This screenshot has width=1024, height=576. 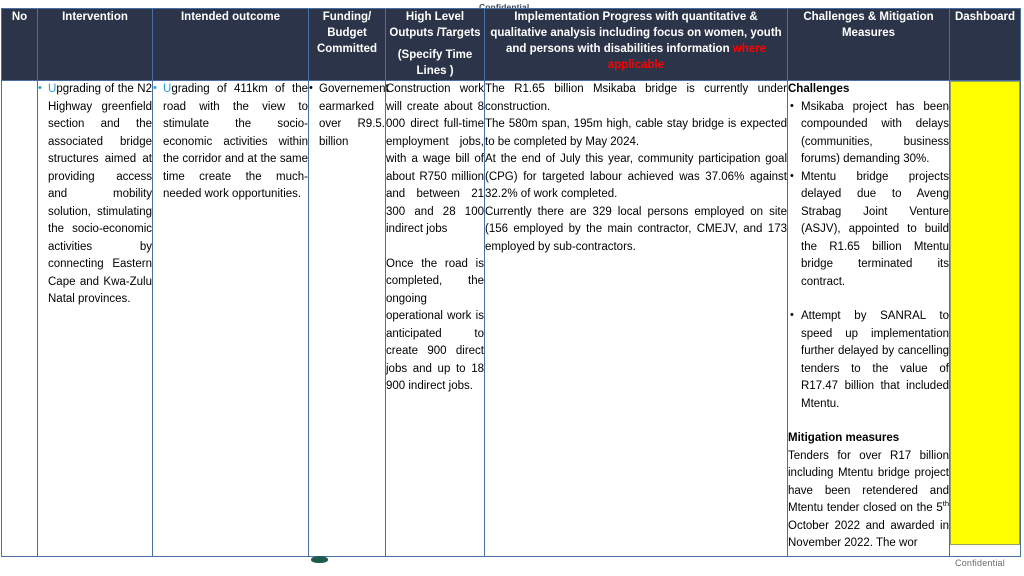 What do you see at coordinates (19, 318) in the screenshot?
I see `cell-no` at bounding box center [19, 318].